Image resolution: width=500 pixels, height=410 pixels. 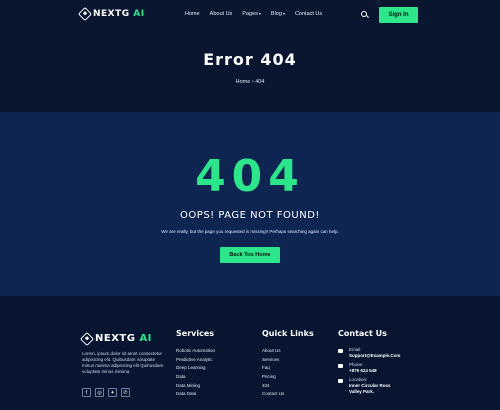 I want to click on main-menu: Home About Us Pages▾ Blog▾ Contact Us, so click(x=253, y=14).